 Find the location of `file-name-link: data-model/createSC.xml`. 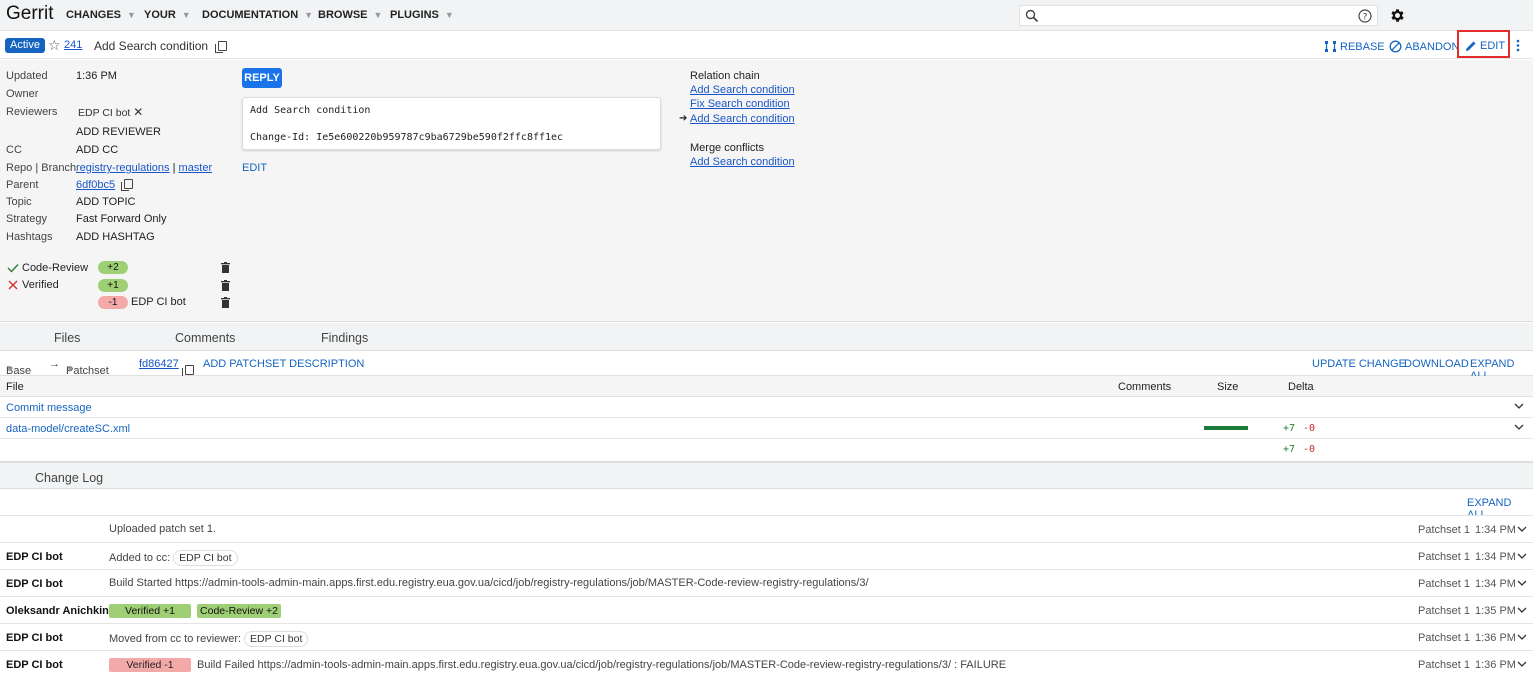

file-name-link: data-model/createSC.xml is located at coordinates (68, 429).